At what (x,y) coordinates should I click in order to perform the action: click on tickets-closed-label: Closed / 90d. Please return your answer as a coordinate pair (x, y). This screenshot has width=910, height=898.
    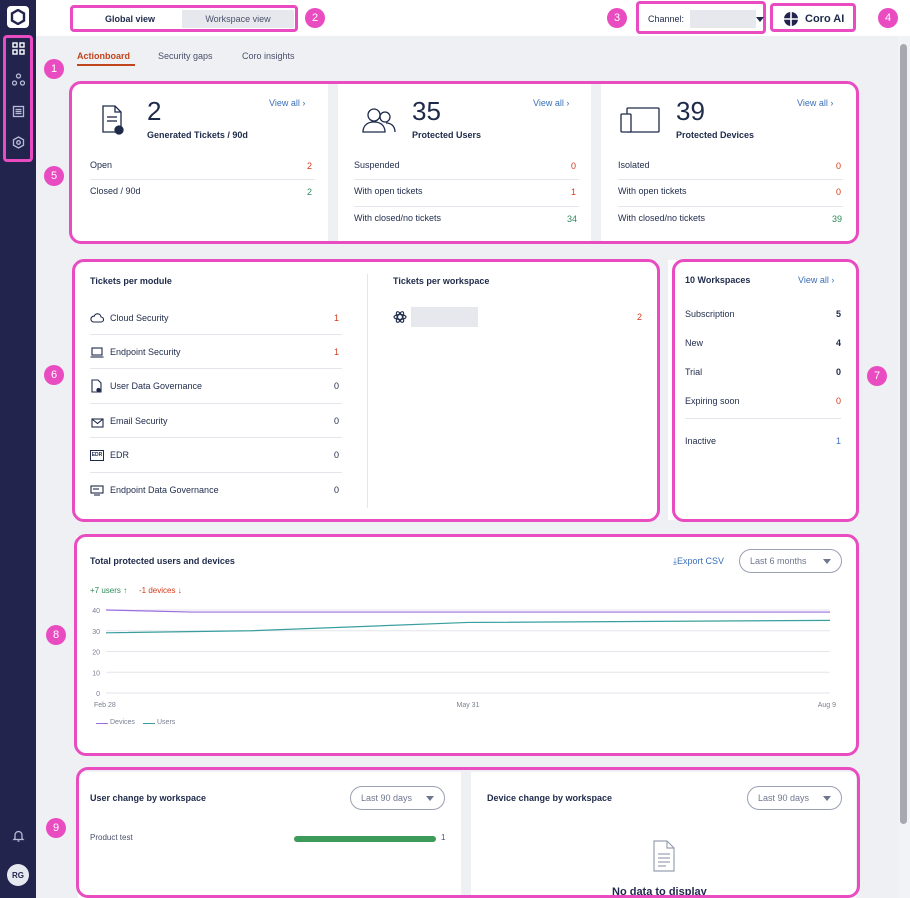
    Looking at the image, I should click on (115, 191).